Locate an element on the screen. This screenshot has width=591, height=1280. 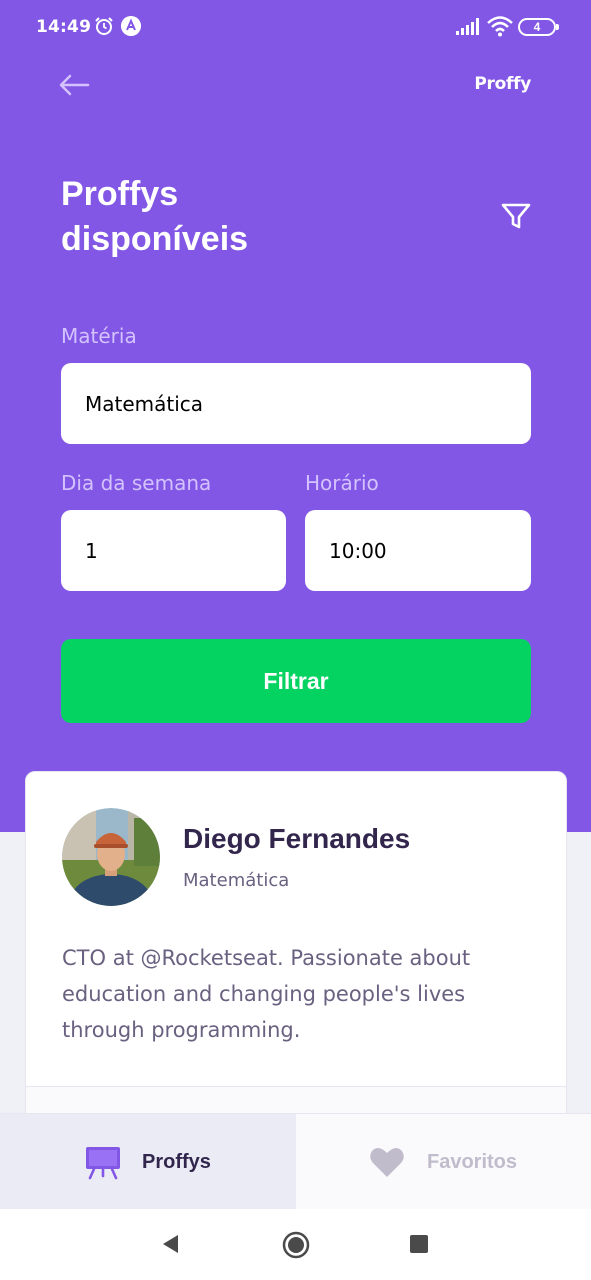
brand-logo: Proffy is located at coordinates (502, 84).